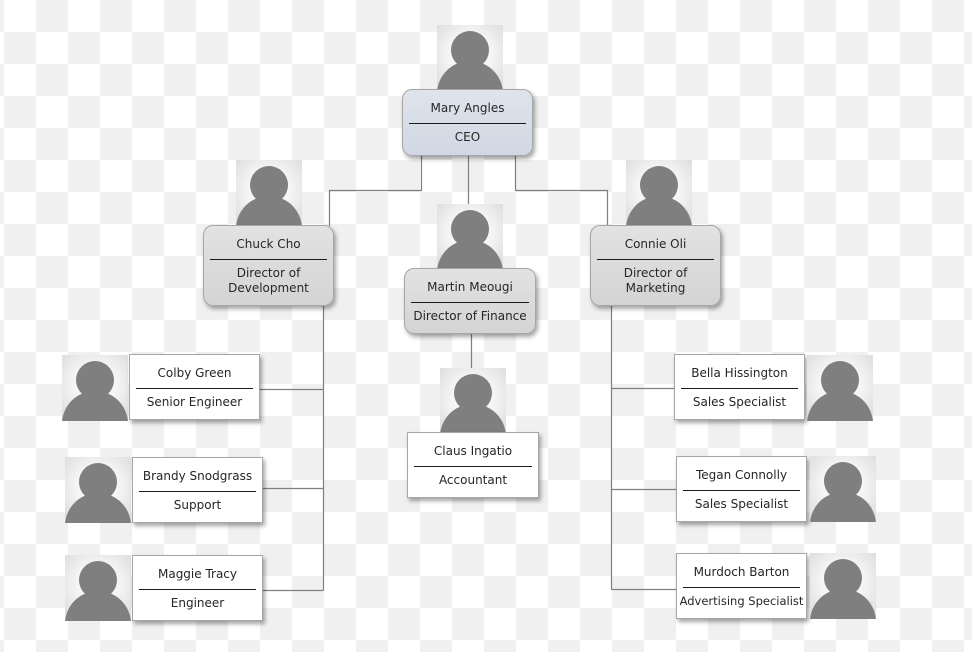 The height and width of the screenshot is (652, 972). I want to click on person-title: Engineer, so click(197, 603).